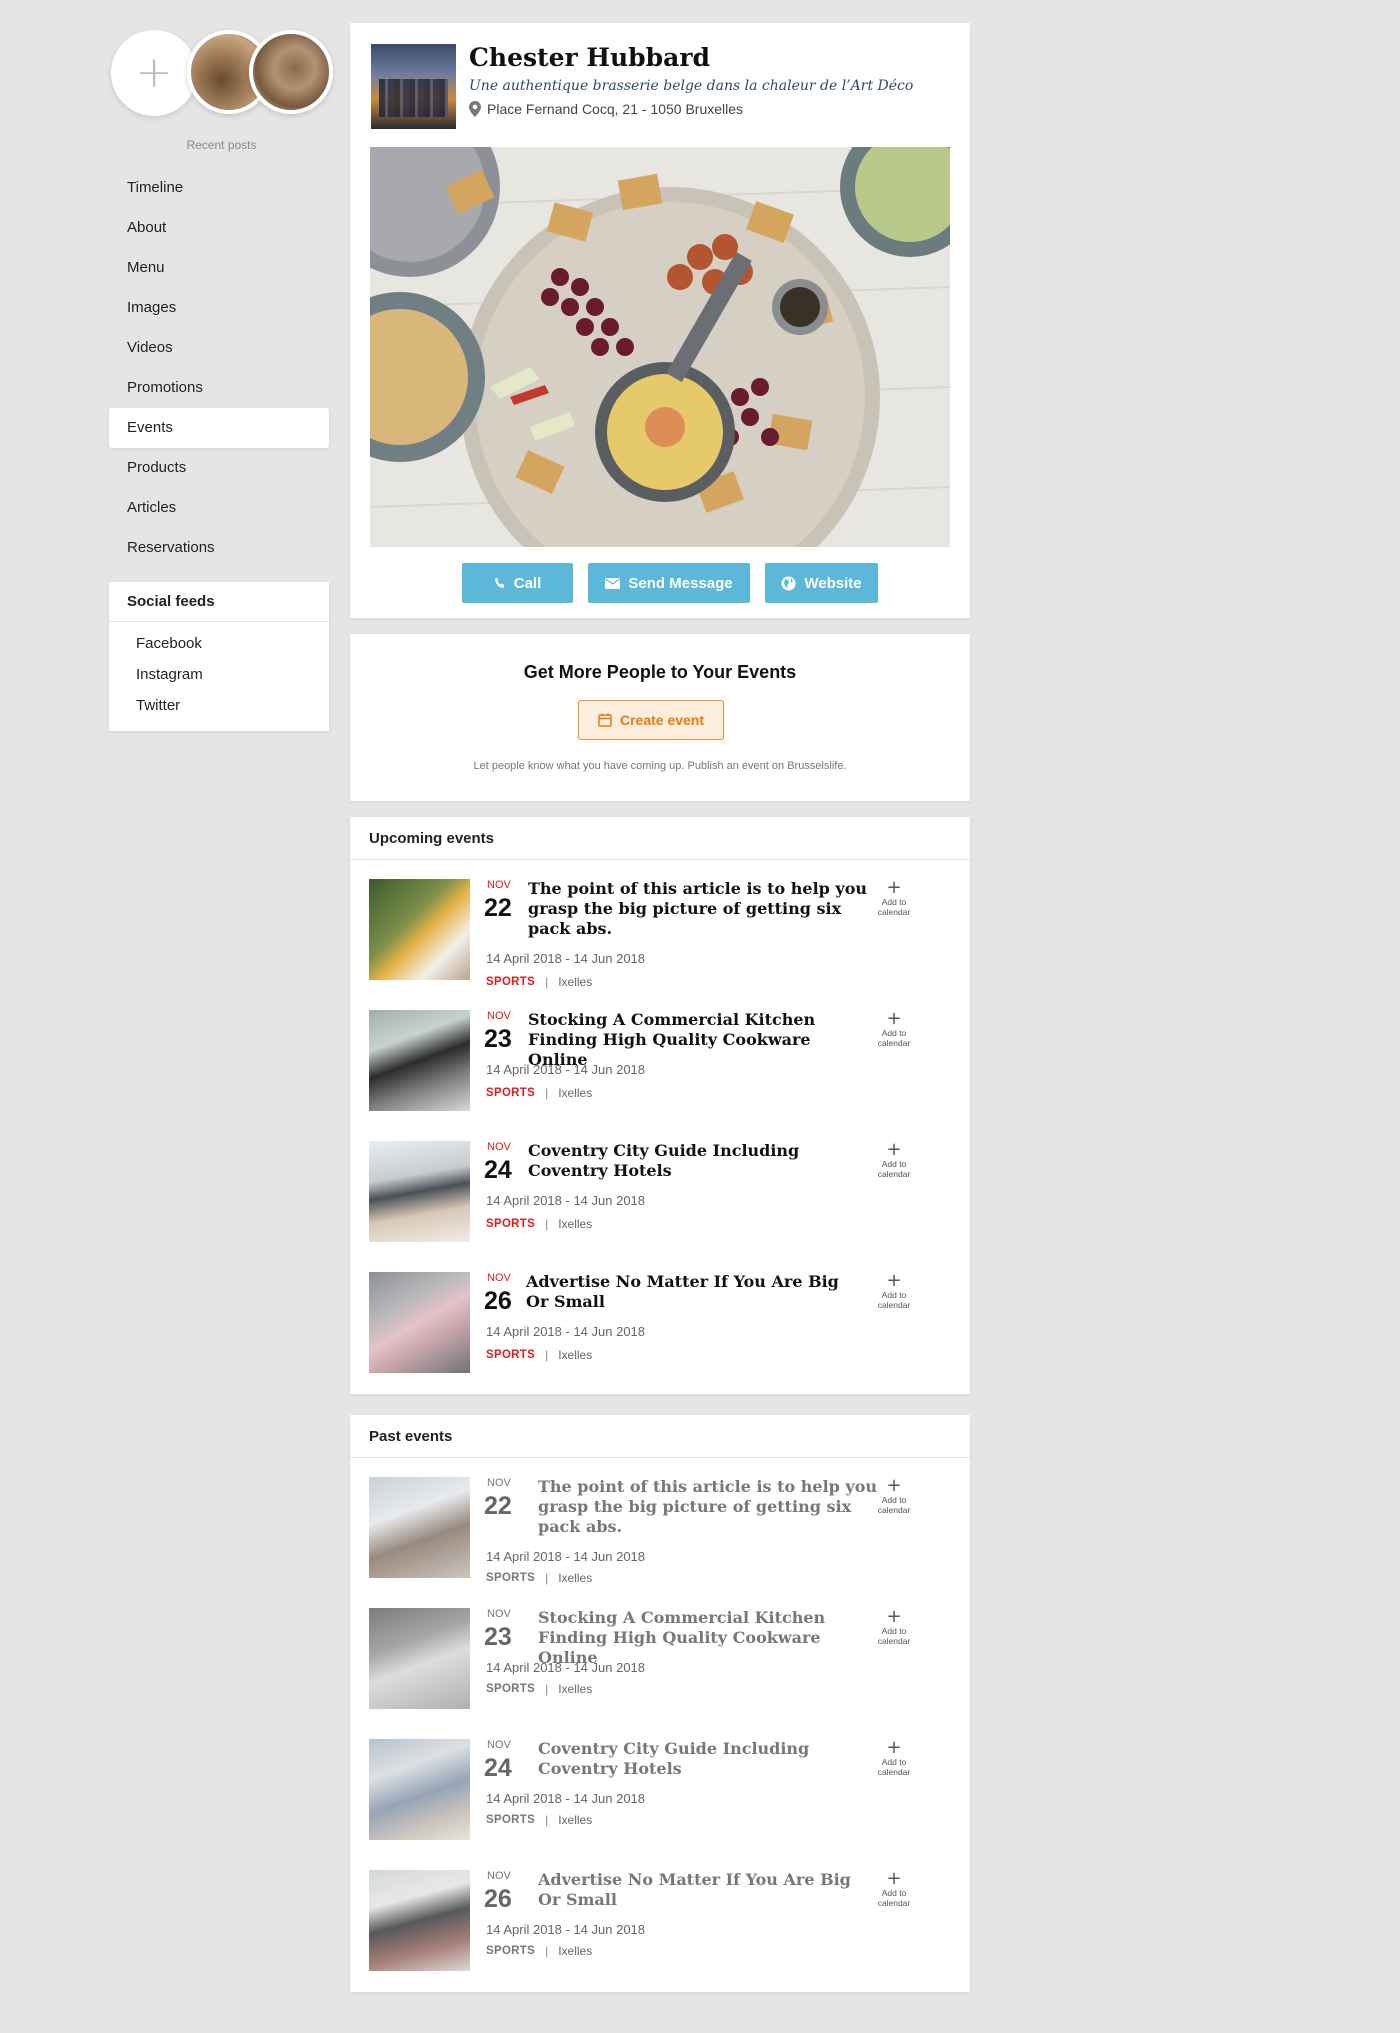  I want to click on sidebar-item-products: Products, so click(219, 468).